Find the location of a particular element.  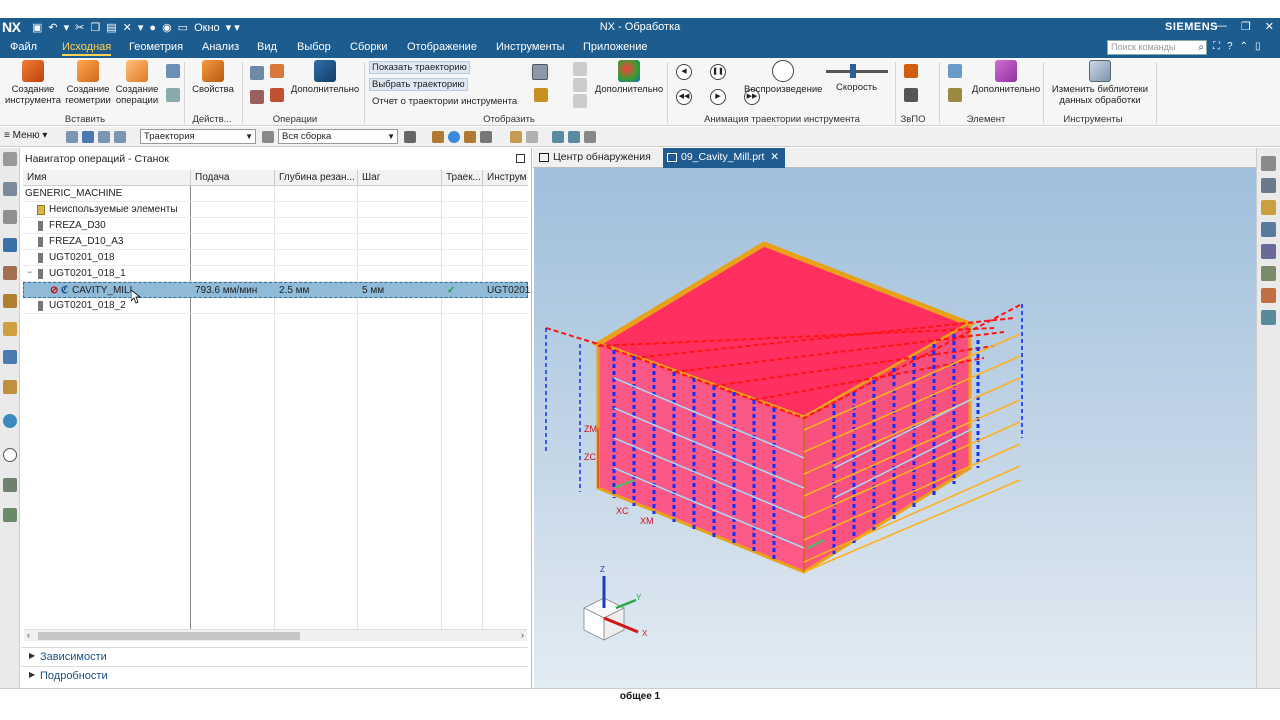

path-tool-icon is located at coordinates (541, 95).